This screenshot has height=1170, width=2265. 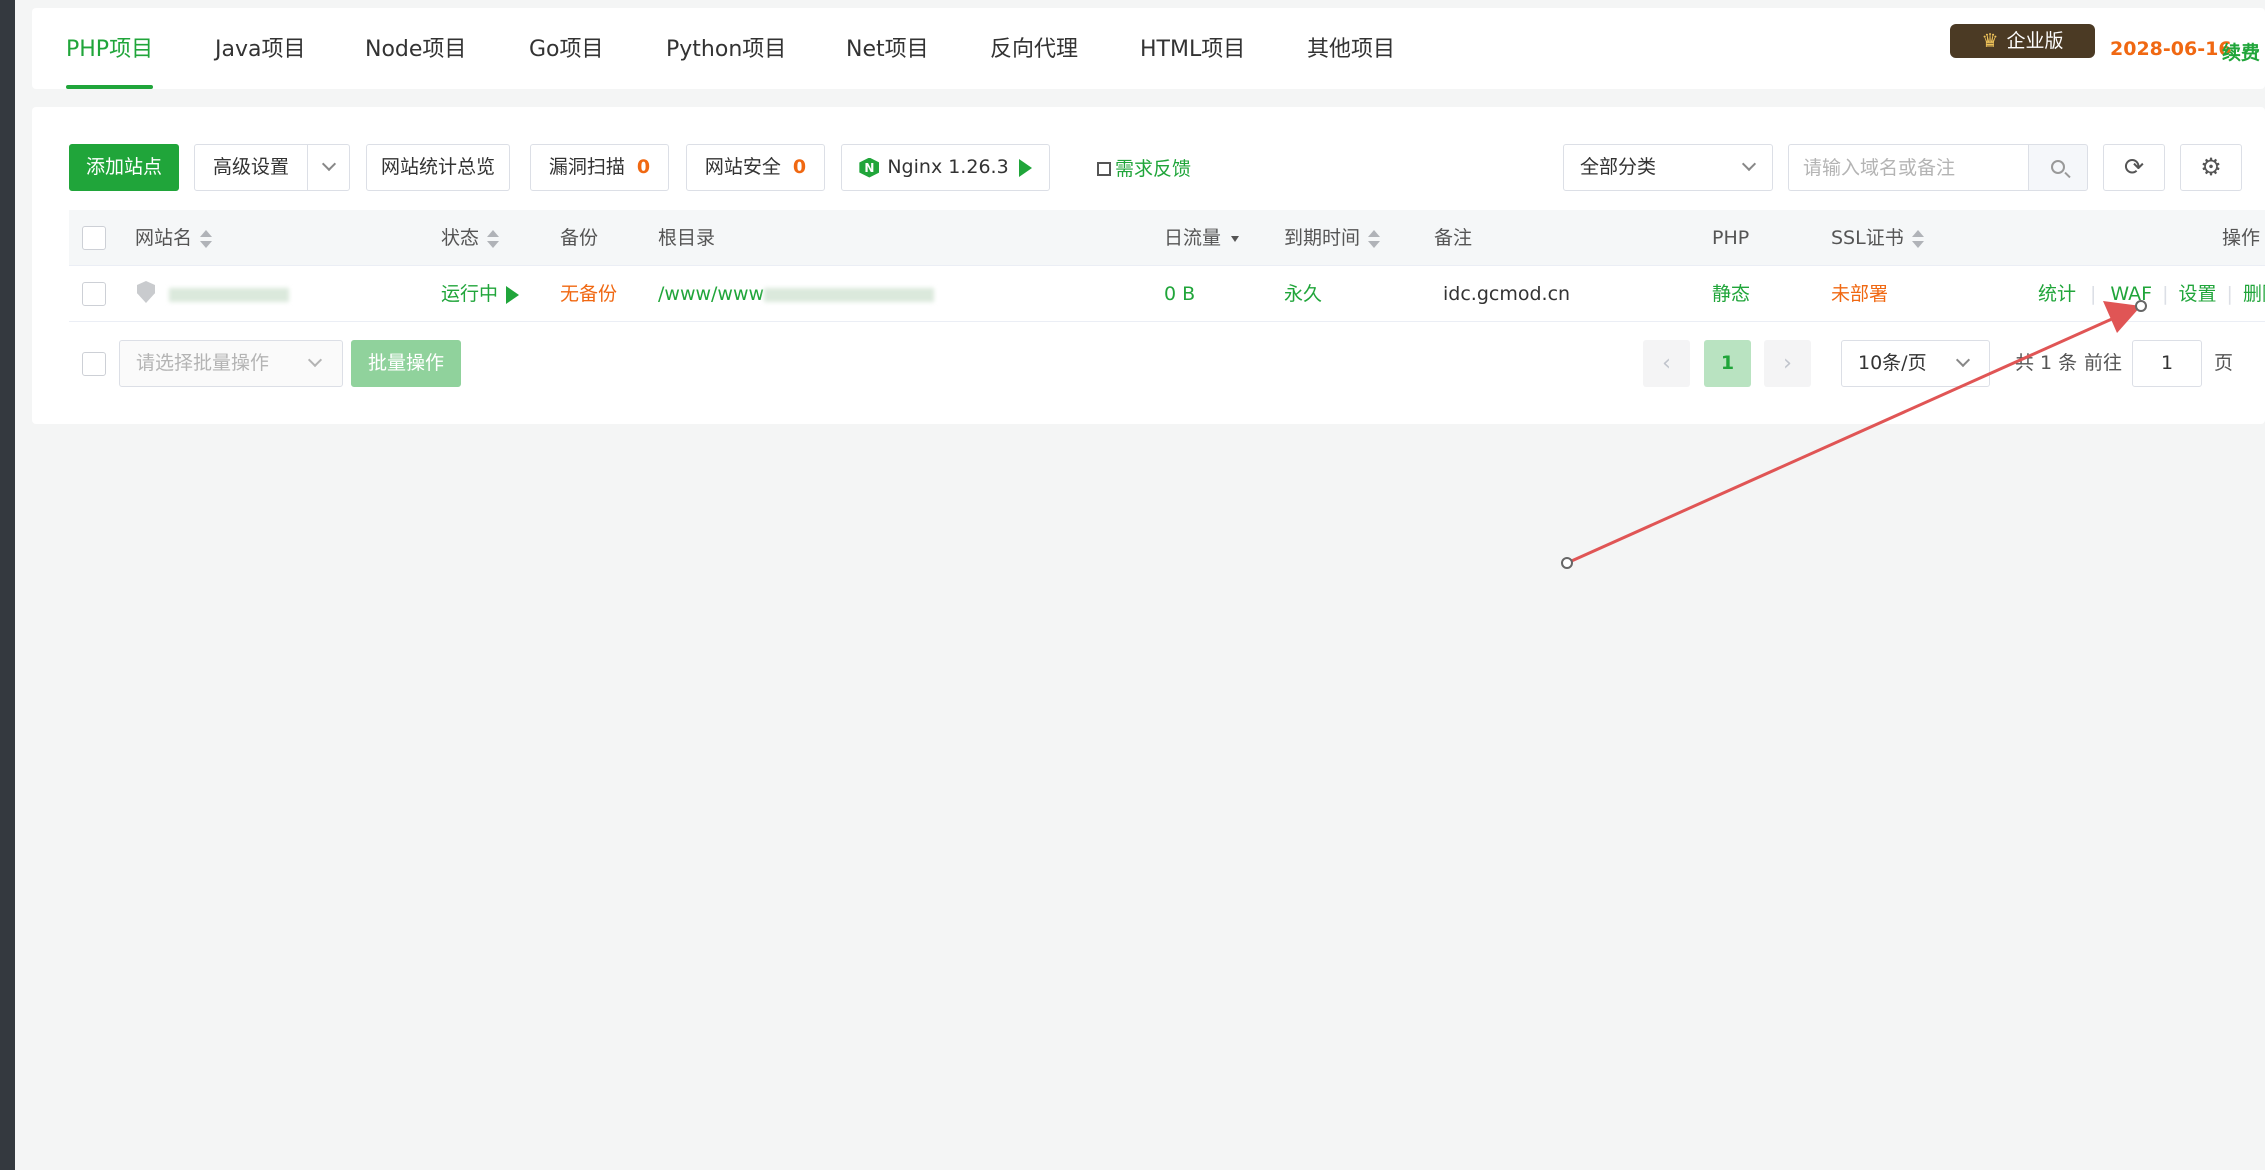 I want to click on batch-action-select: 请选择批量操作, so click(x=231, y=363).